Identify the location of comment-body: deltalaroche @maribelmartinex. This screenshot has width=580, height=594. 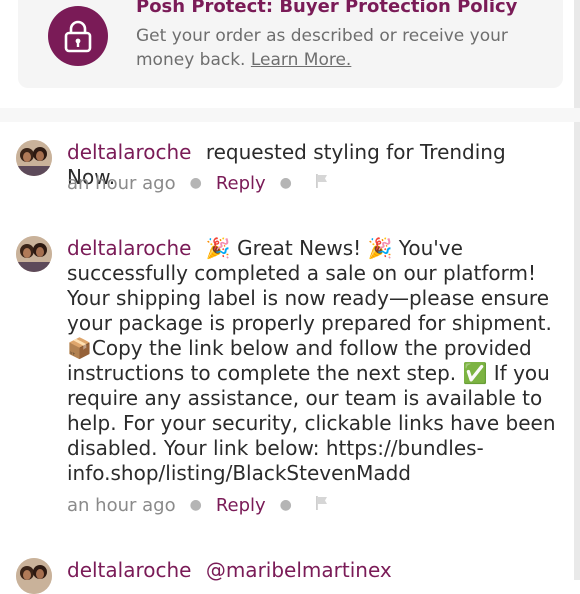
(312, 570).